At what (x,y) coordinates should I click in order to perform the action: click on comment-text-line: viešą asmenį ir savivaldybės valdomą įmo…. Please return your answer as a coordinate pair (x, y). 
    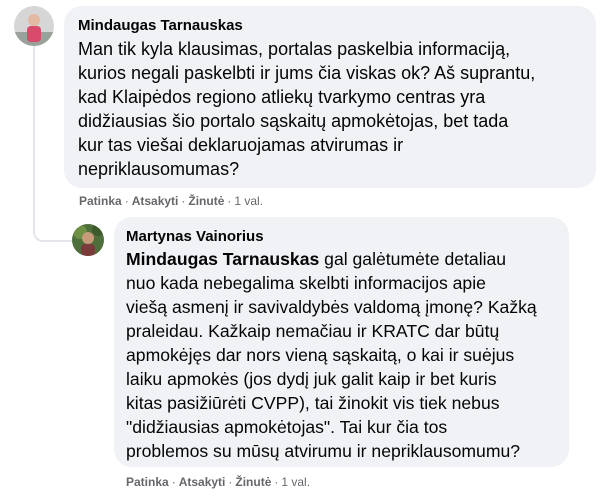
    Looking at the image, I should click on (331, 307).